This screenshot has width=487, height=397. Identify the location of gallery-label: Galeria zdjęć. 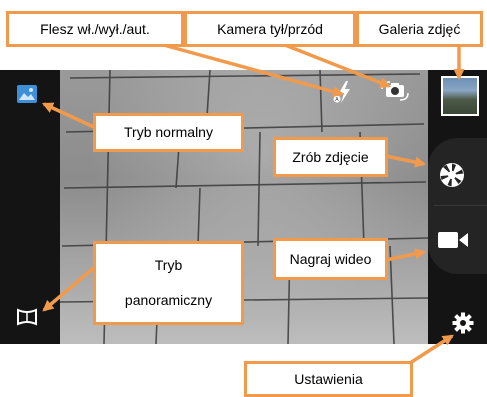
(419, 28).